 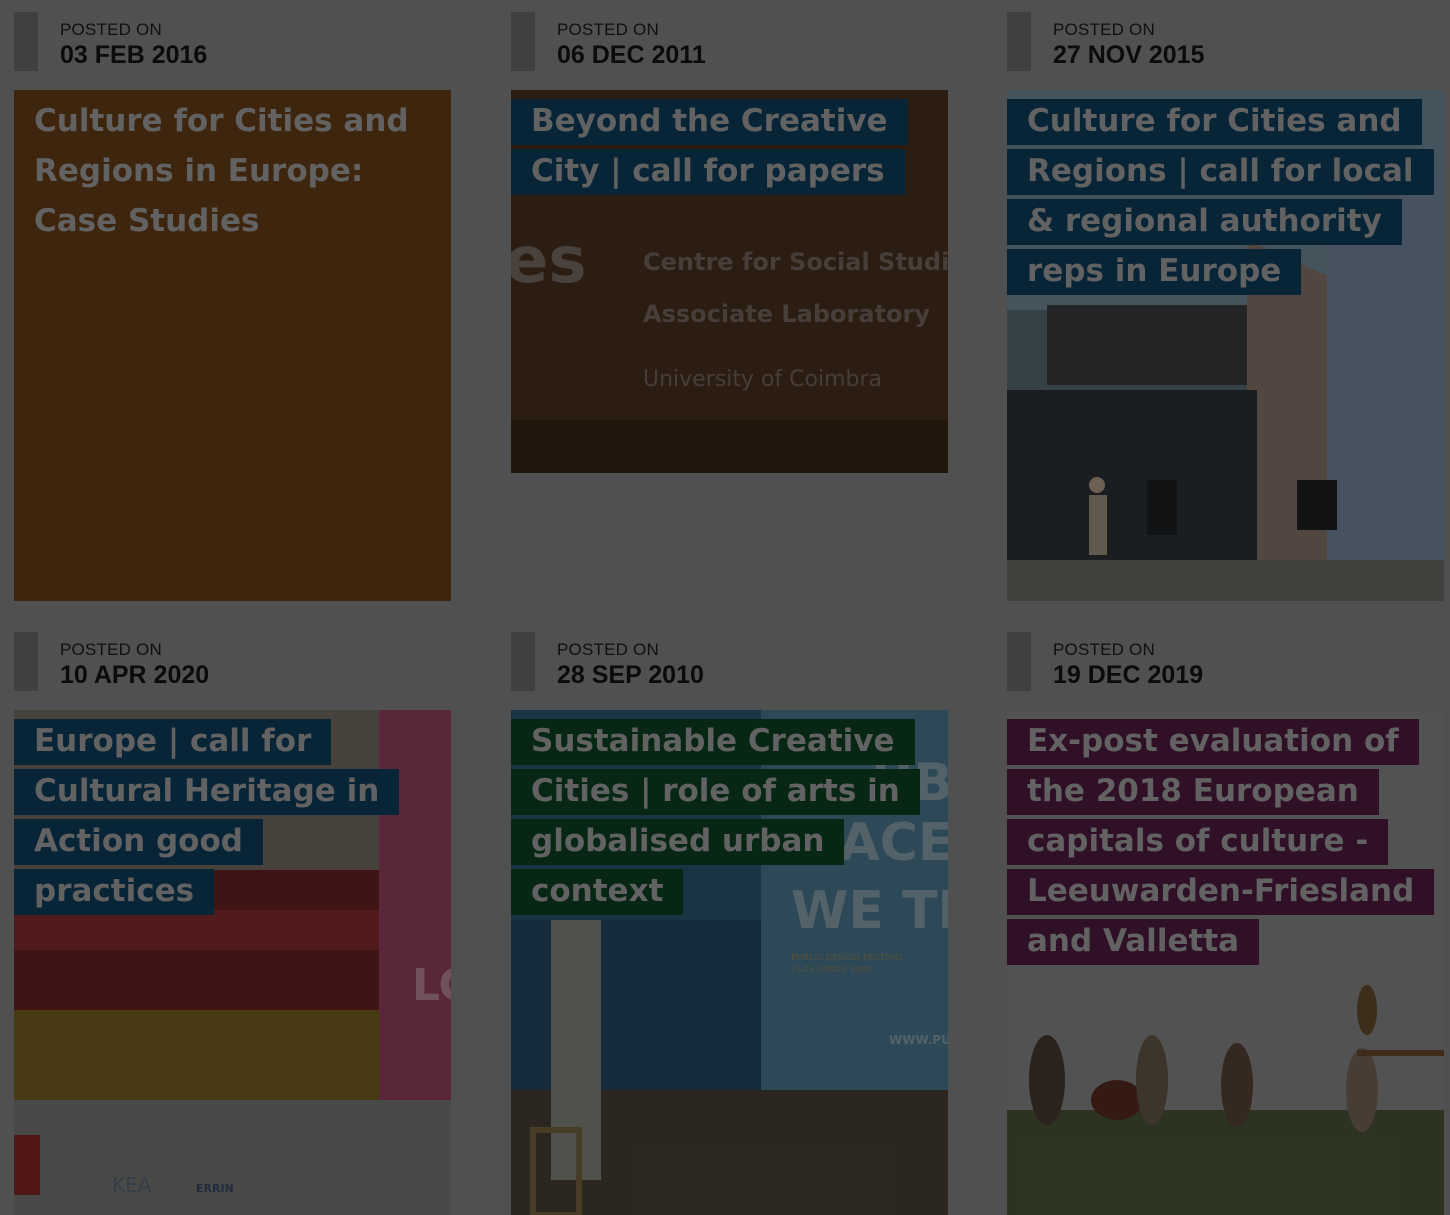 I want to click on svg-text: University of Coimbra, so click(x=762, y=379).